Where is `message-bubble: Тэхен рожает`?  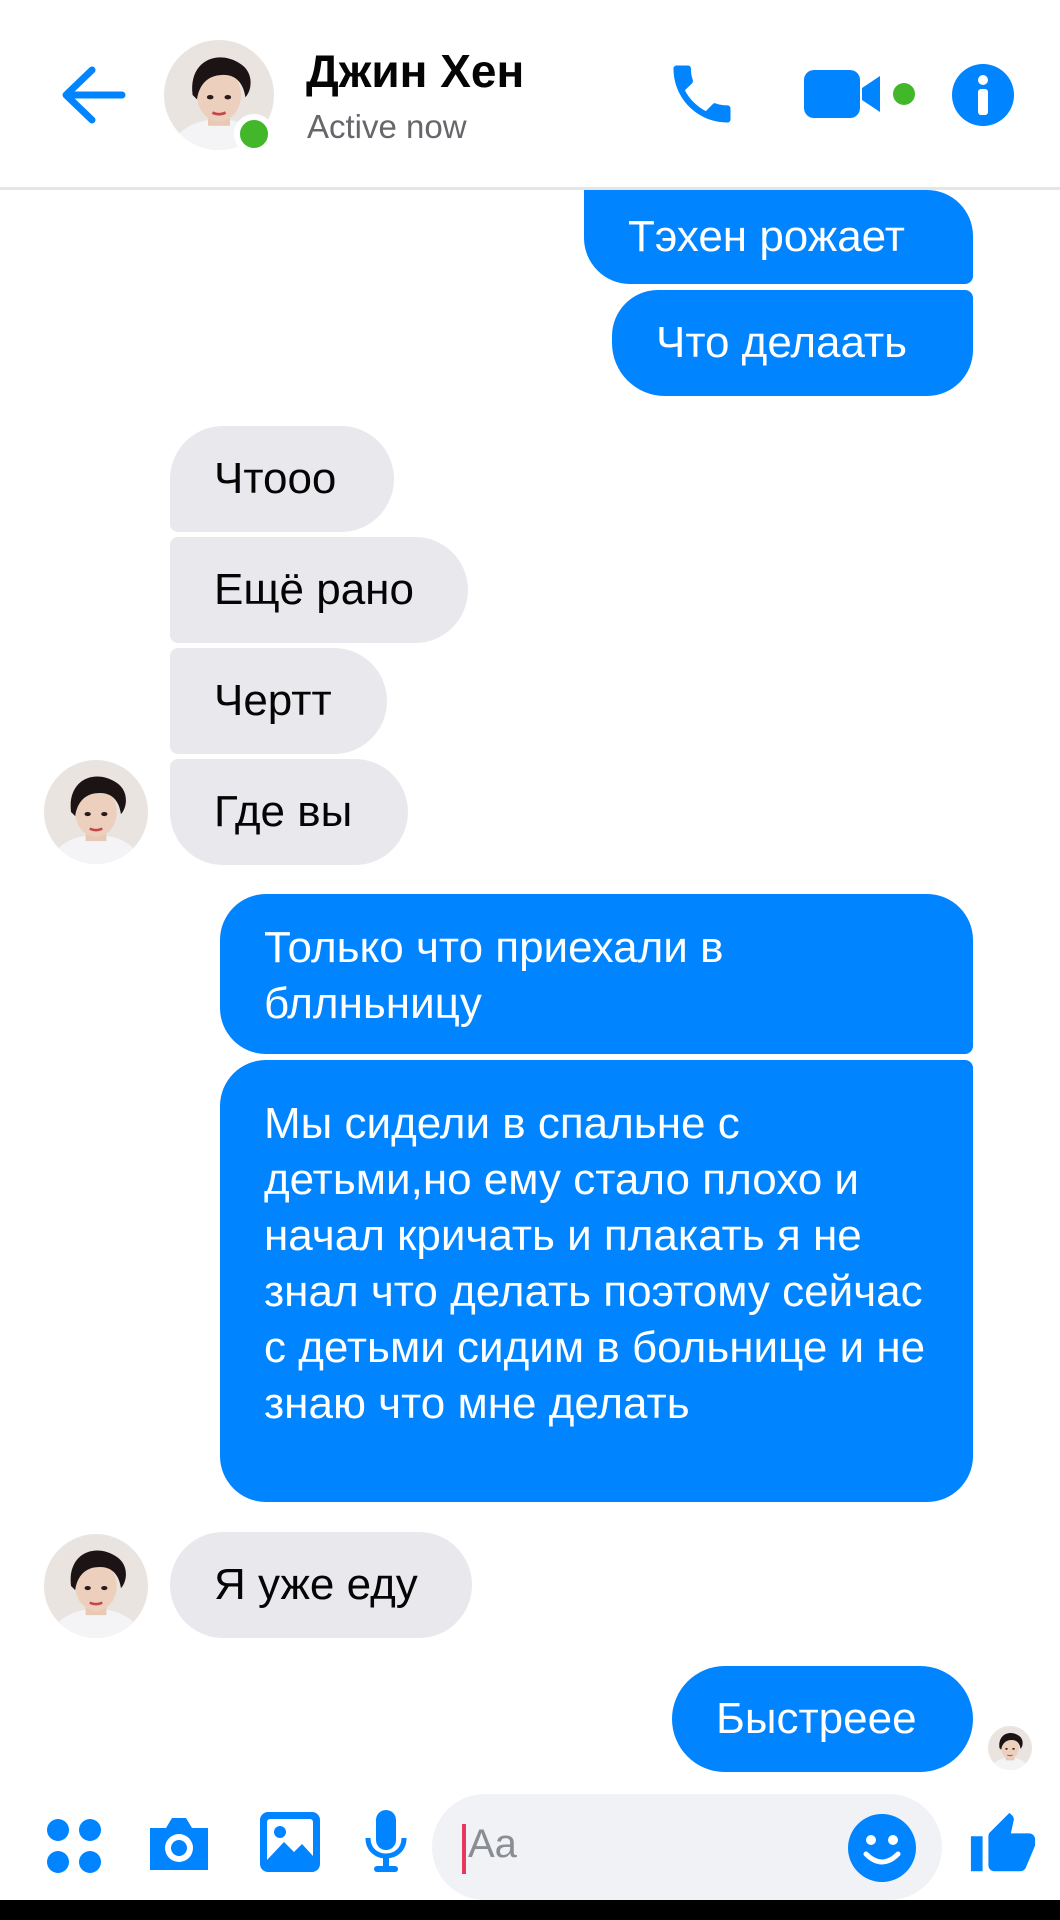 message-bubble: Тэхен рожает is located at coordinates (778, 237).